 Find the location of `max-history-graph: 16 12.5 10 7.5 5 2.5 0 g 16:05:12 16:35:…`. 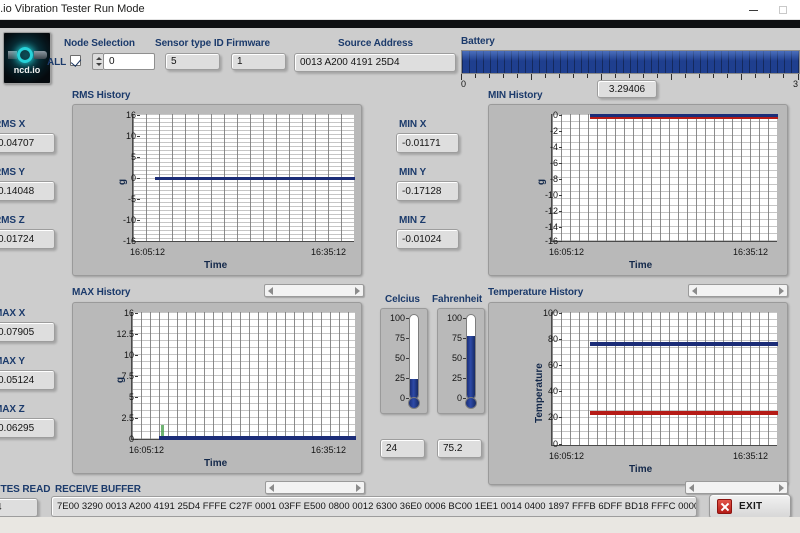

max-history-graph: 16 12.5 10 7.5 5 2.5 0 g 16:05:12 16:35:… is located at coordinates (217, 388).